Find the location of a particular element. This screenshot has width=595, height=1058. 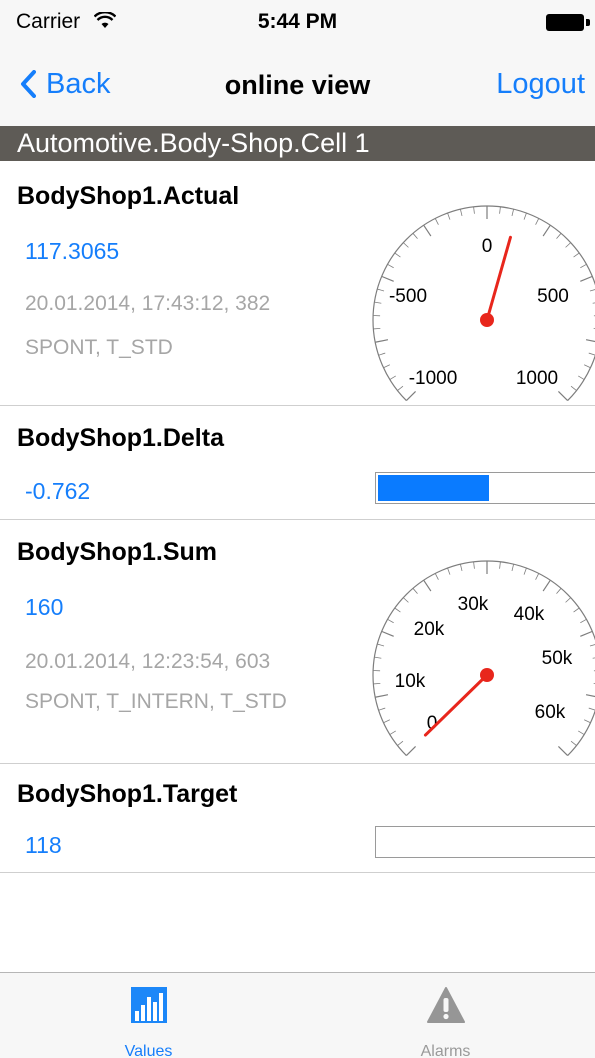

nav-bar: Back online view Logout is located at coordinates (297, 84).